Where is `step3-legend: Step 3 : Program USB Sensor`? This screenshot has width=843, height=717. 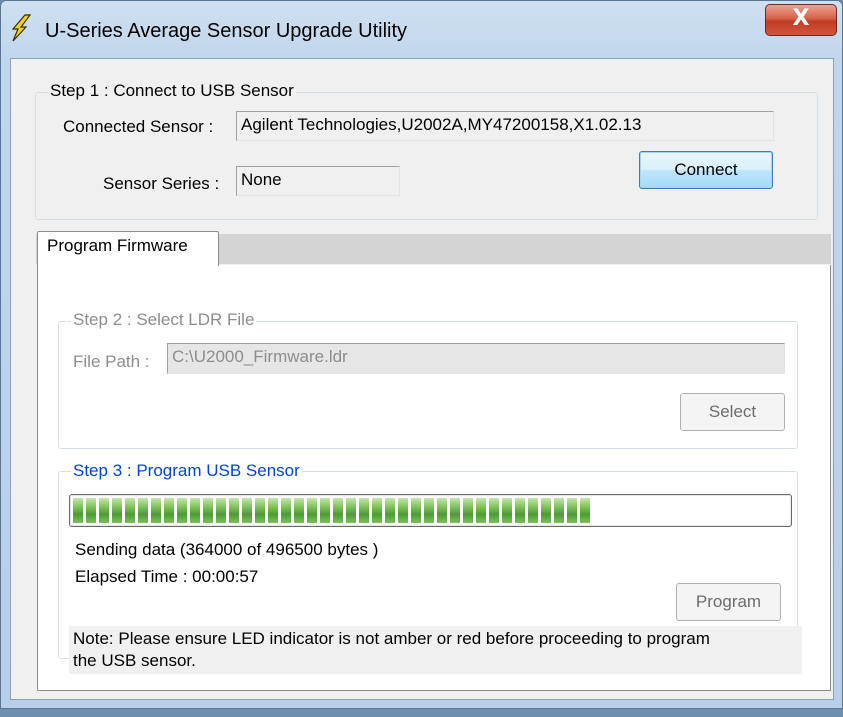
step3-legend: Step 3 : Program USB Sensor is located at coordinates (186, 471).